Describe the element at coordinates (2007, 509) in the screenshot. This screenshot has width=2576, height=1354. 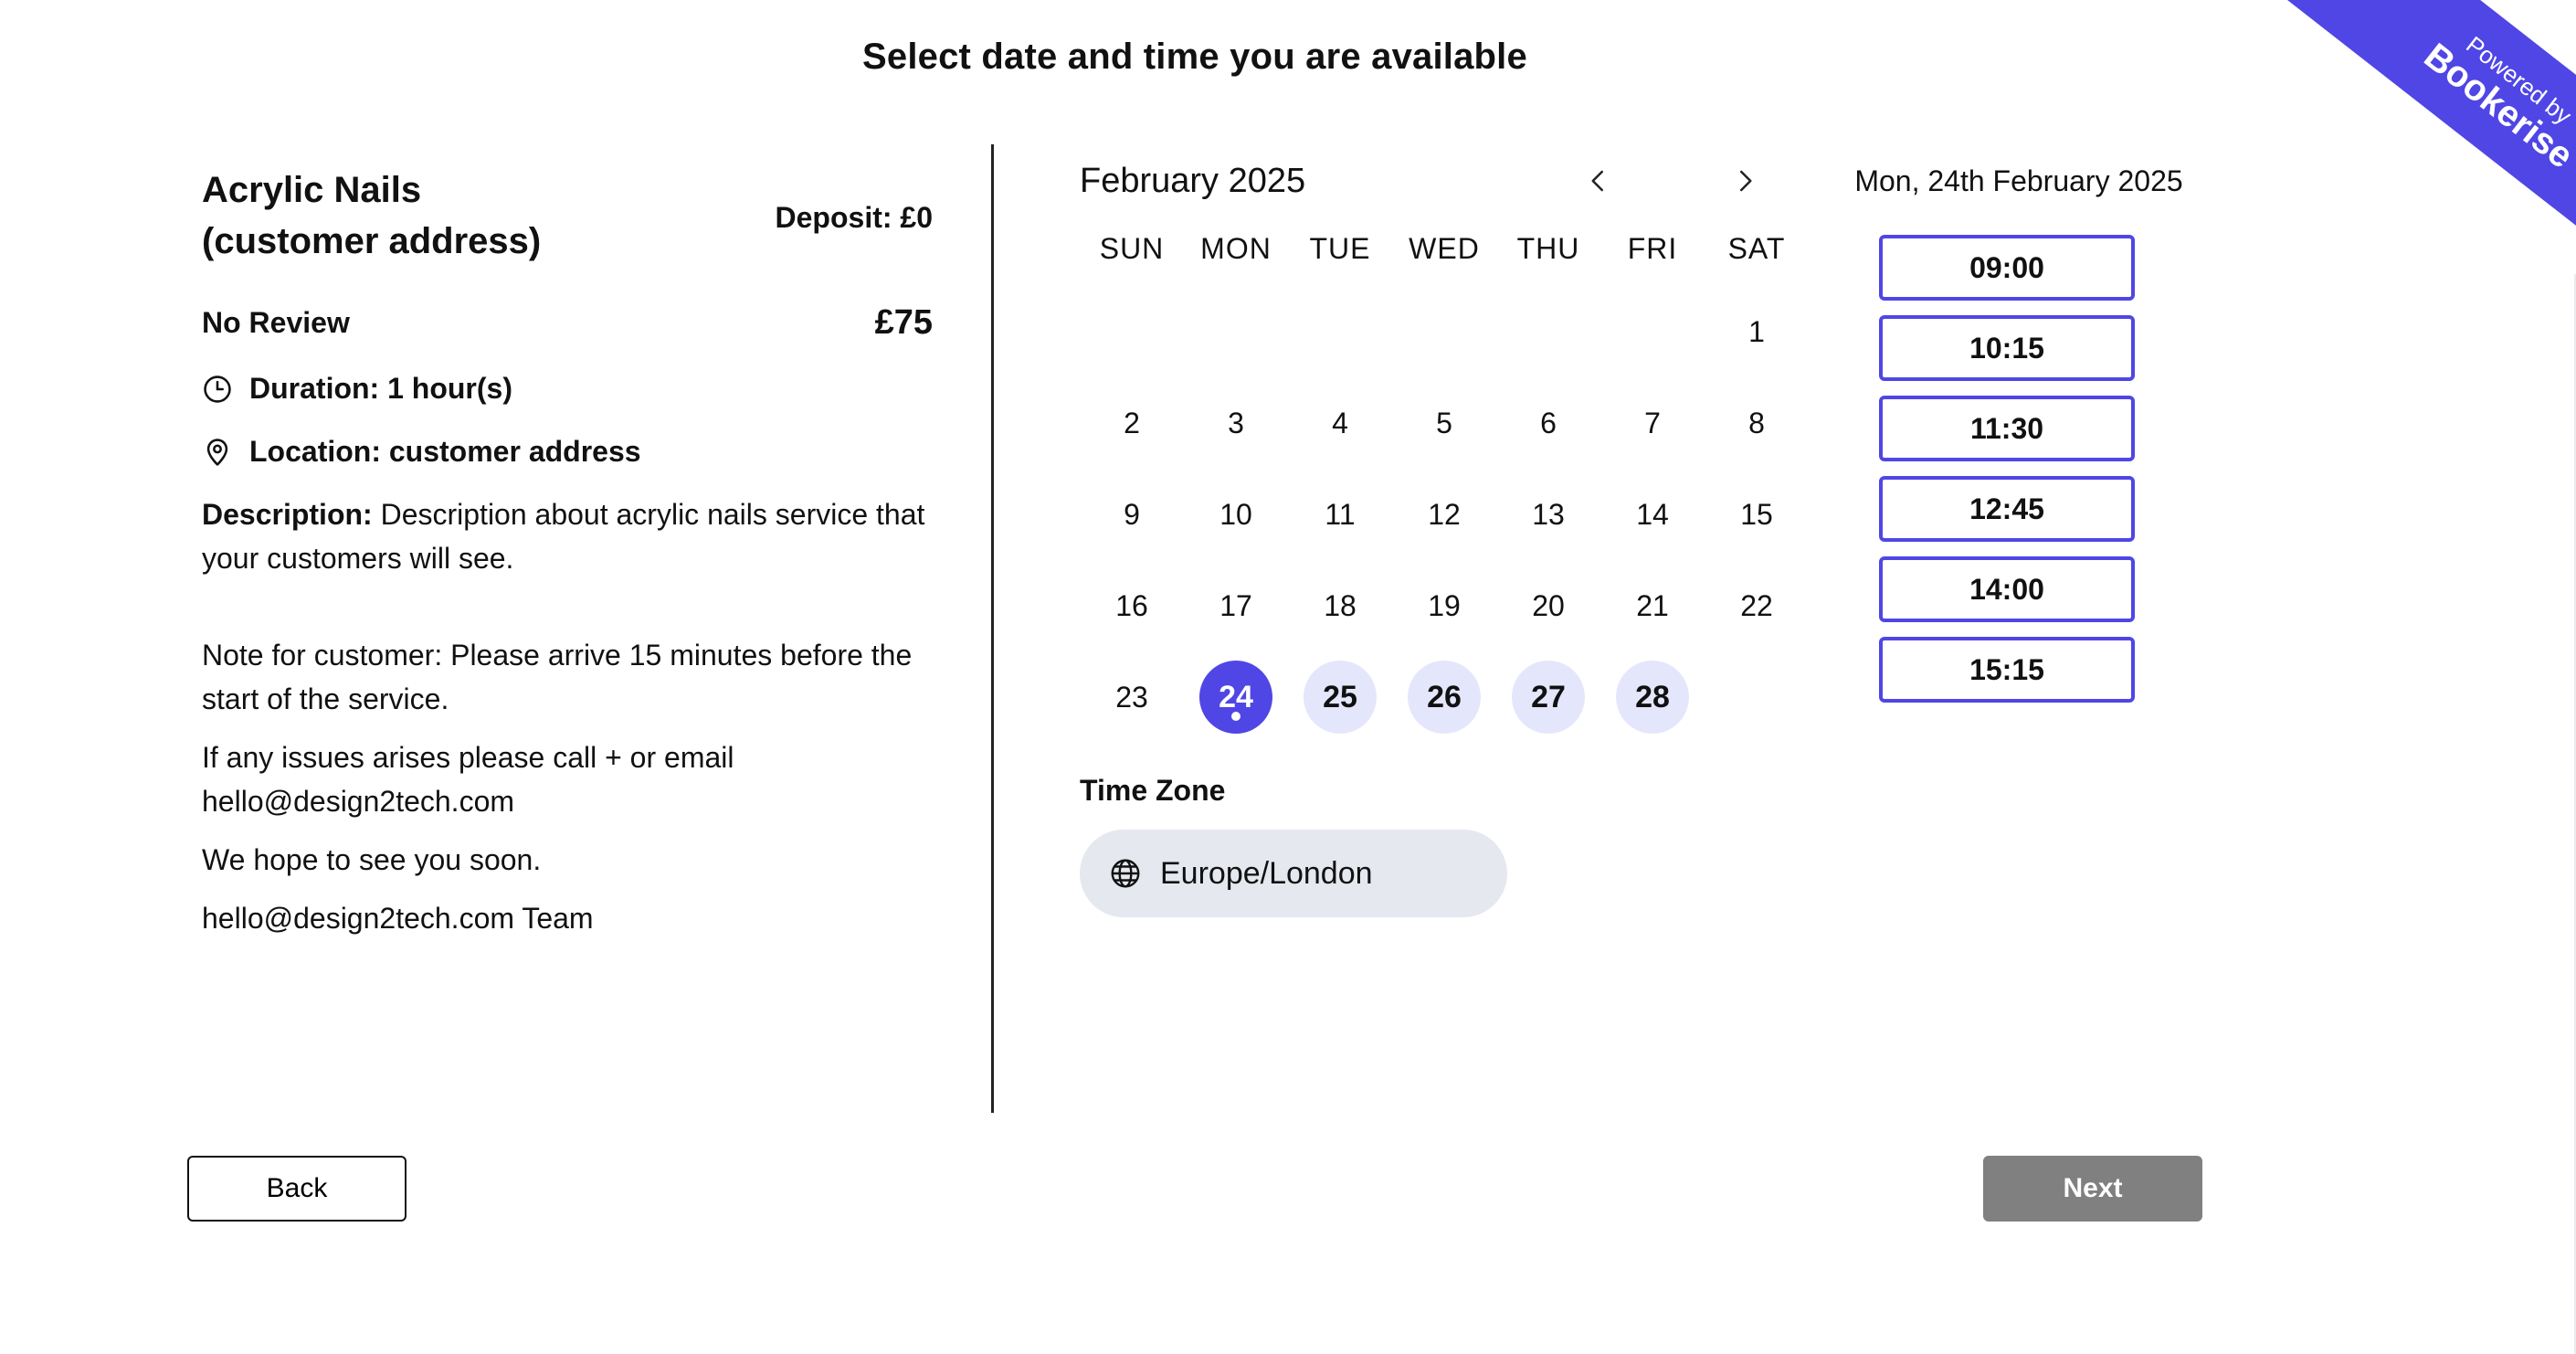
I see `time-slot-button: 12:45` at that location.